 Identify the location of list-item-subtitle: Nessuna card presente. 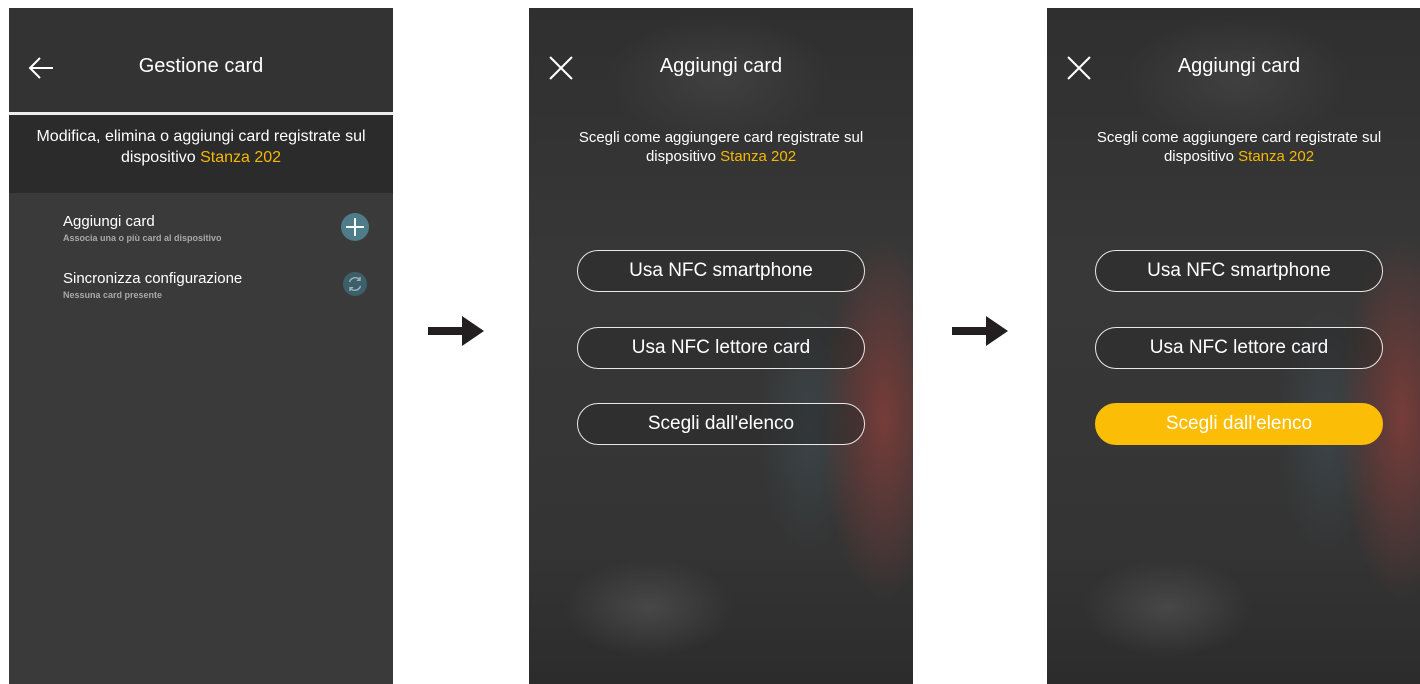
(113, 295).